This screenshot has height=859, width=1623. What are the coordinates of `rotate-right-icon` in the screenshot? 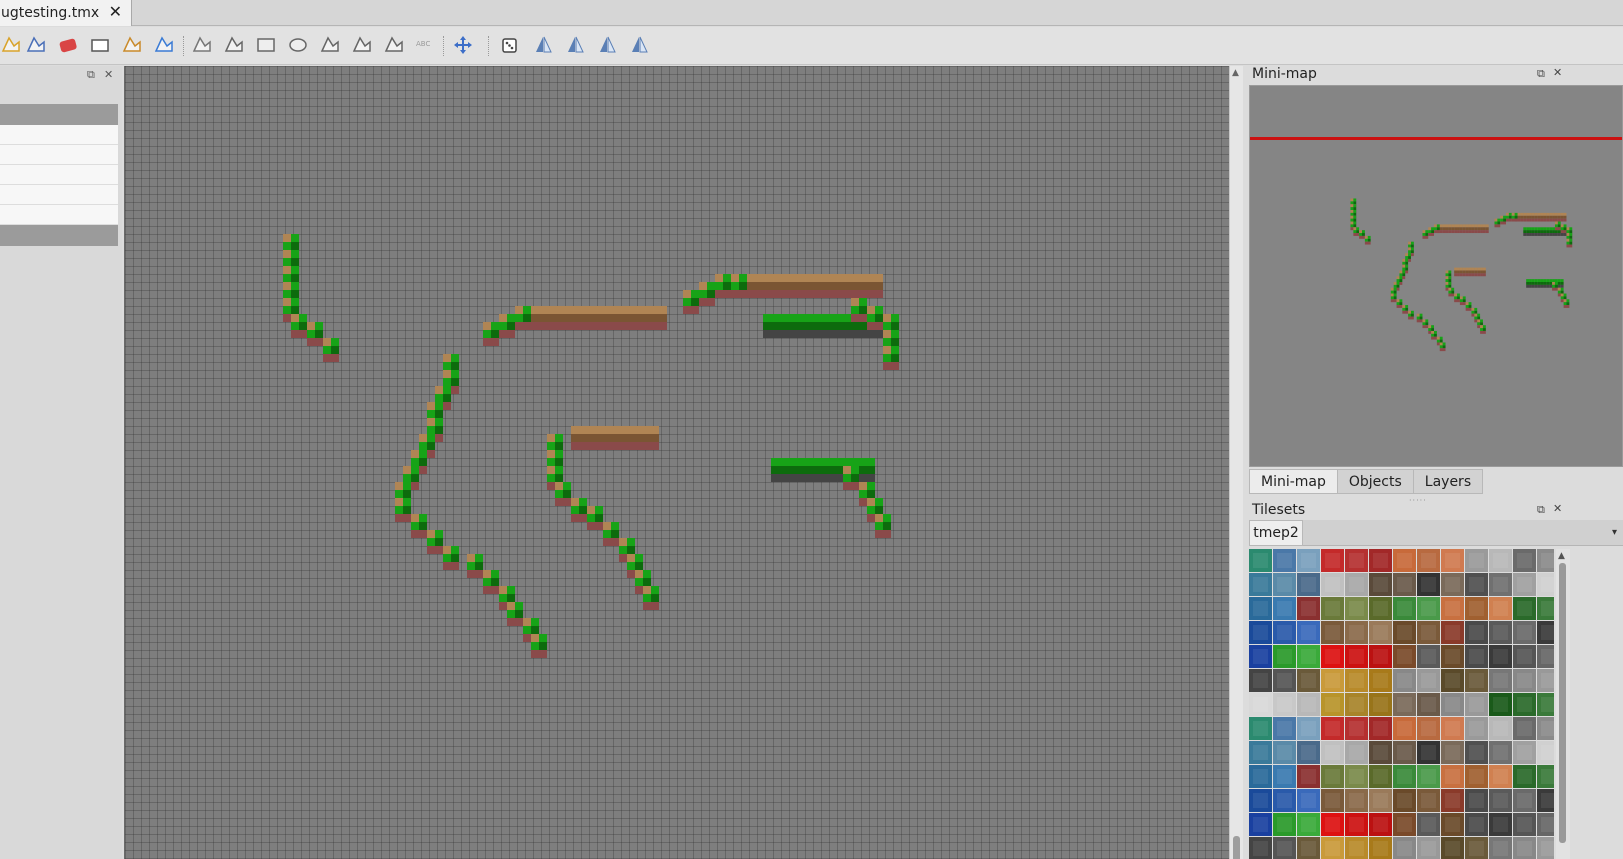 It's located at (639, 45).